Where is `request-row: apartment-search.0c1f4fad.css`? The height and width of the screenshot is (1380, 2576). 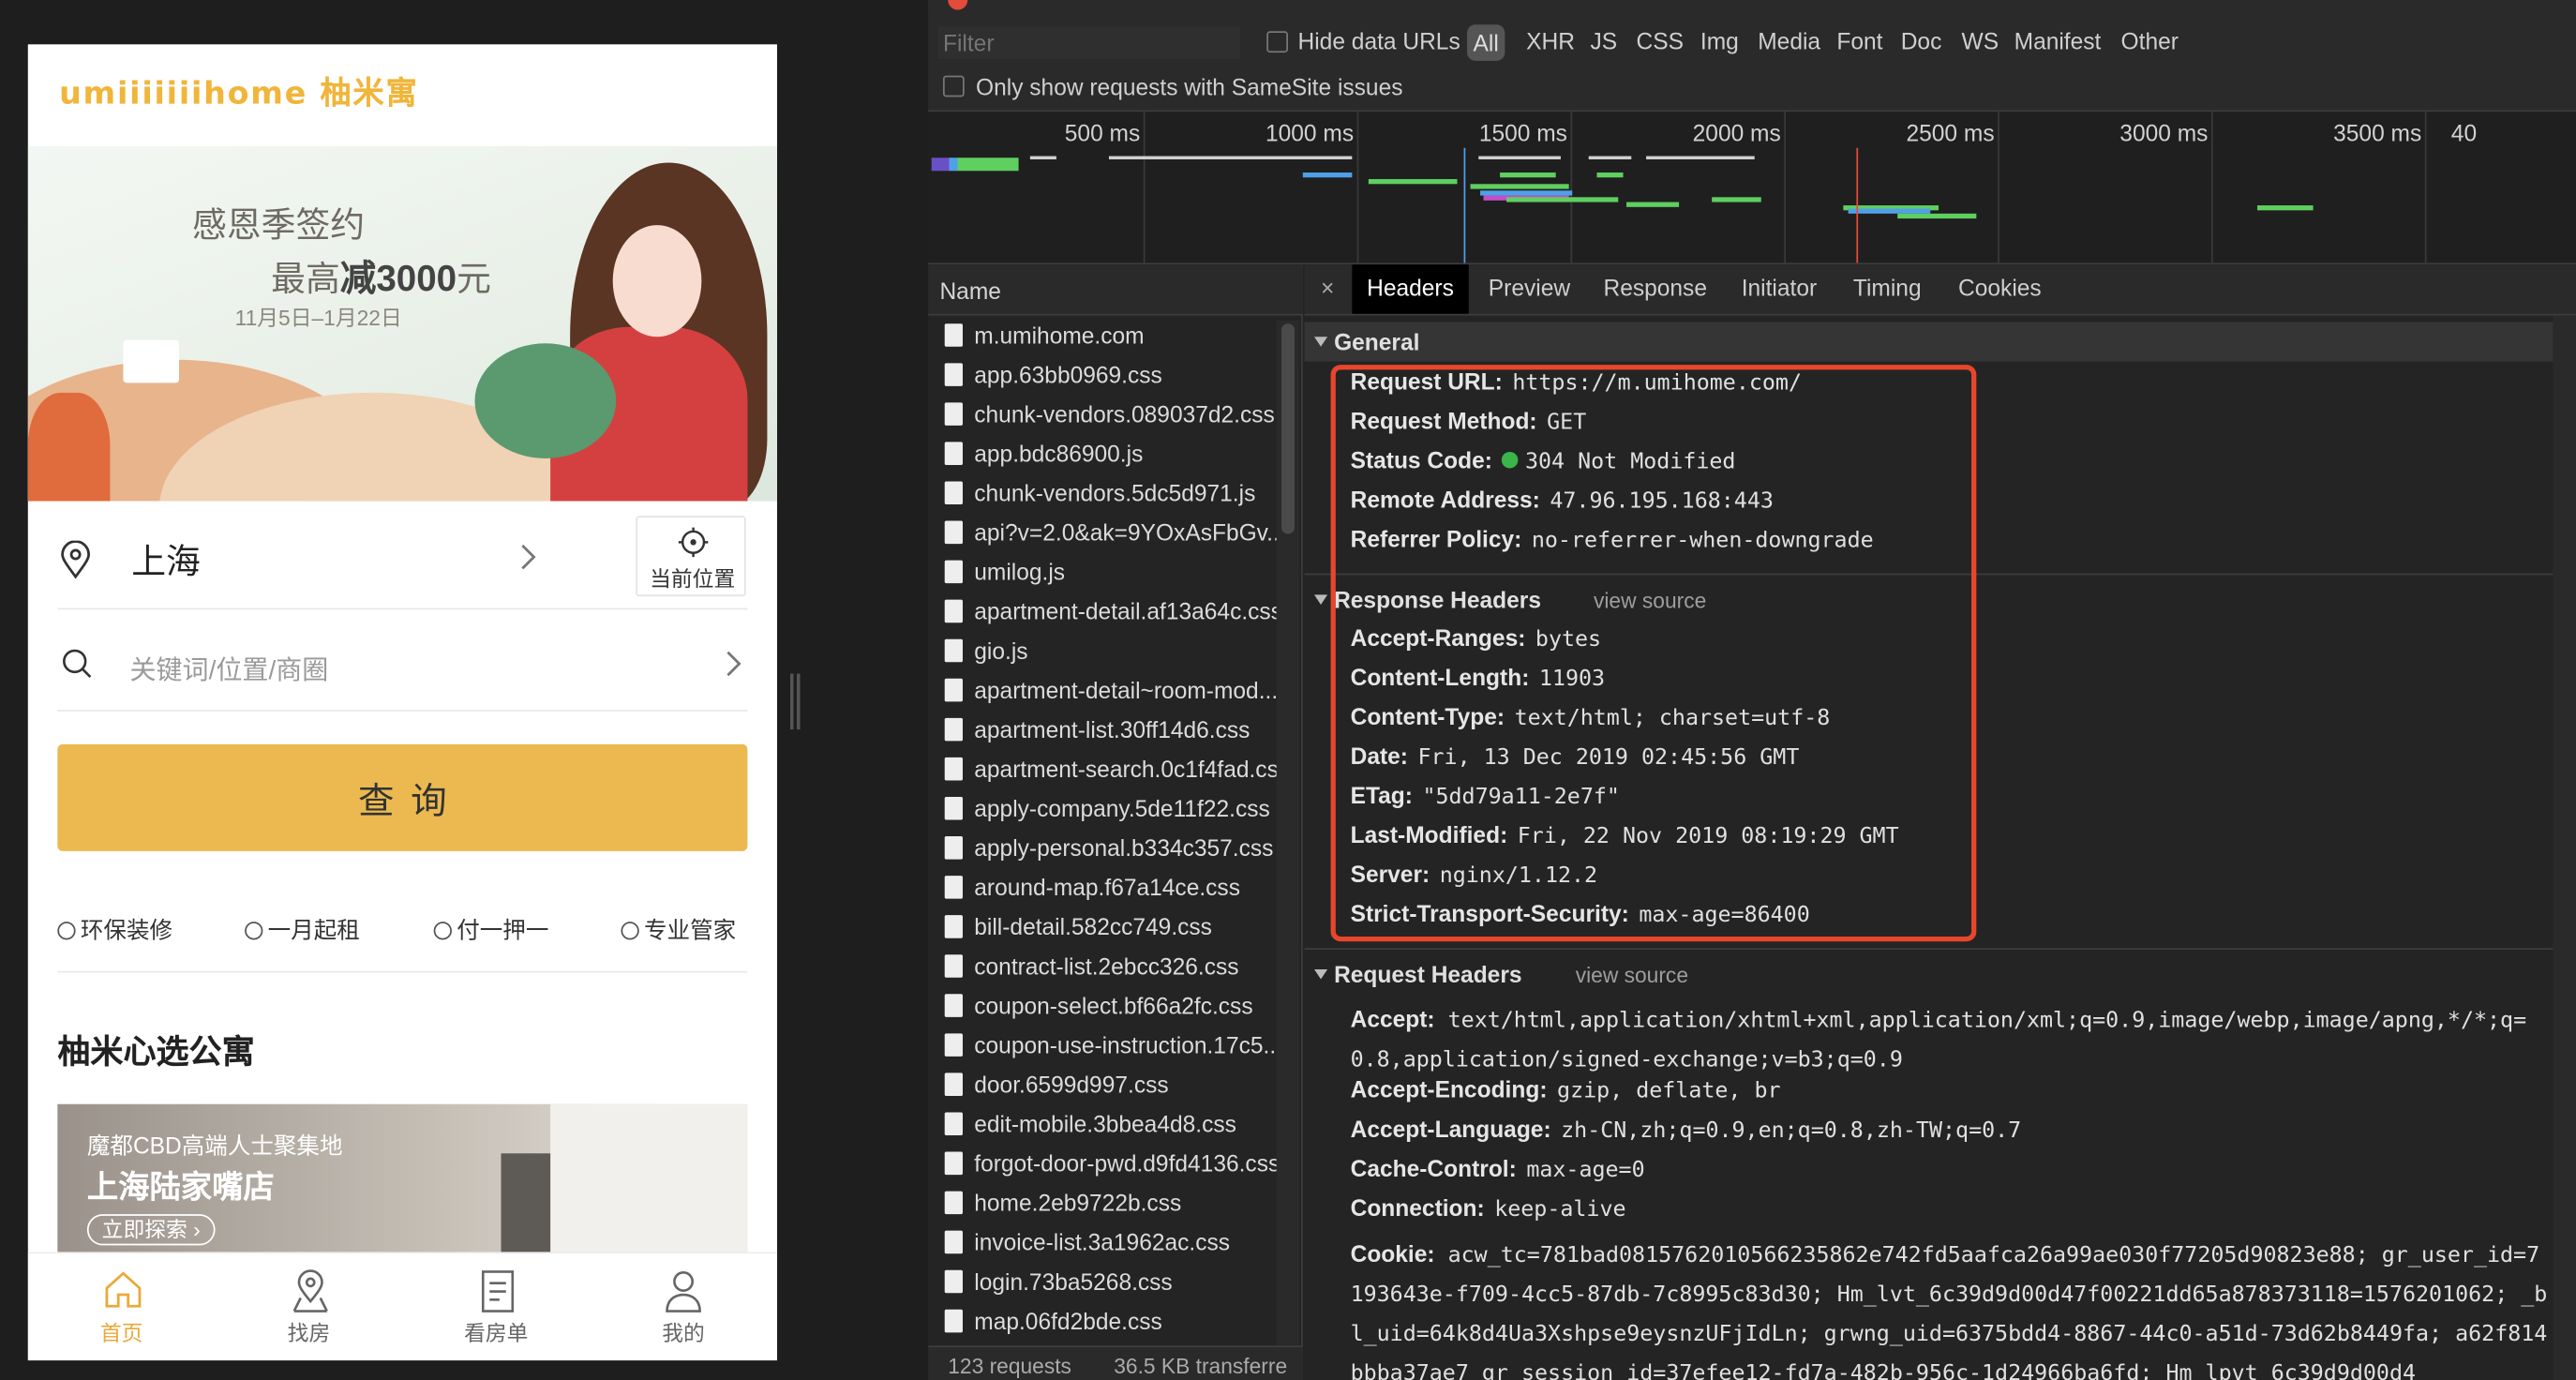
request-row: apartment-search.0c1f4fad.css is located at coordinates (1103, 768).